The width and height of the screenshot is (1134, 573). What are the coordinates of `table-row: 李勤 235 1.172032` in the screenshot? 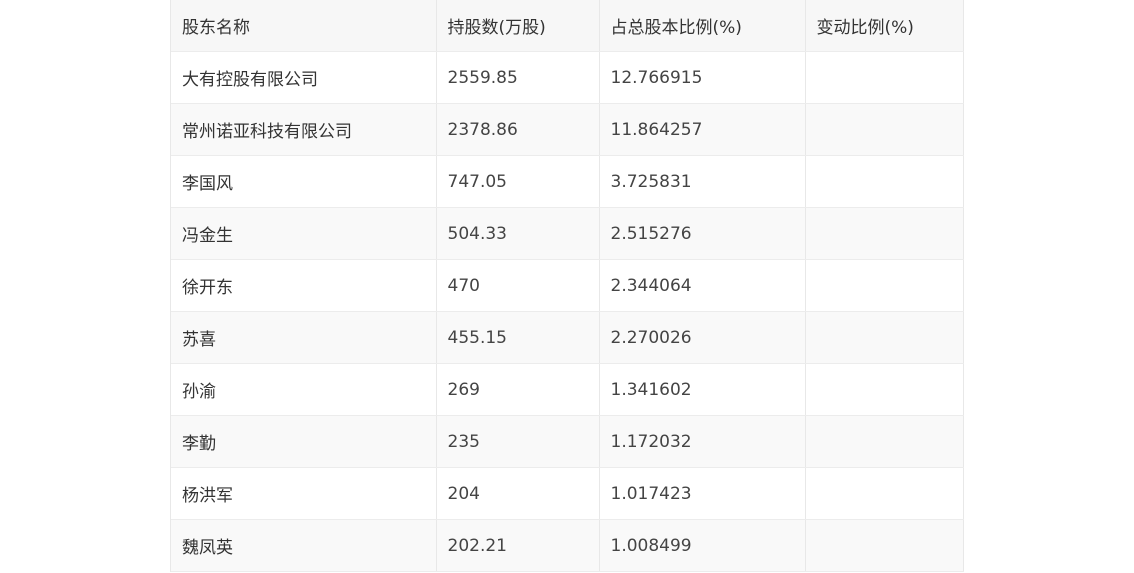 It's located at (567, 441).